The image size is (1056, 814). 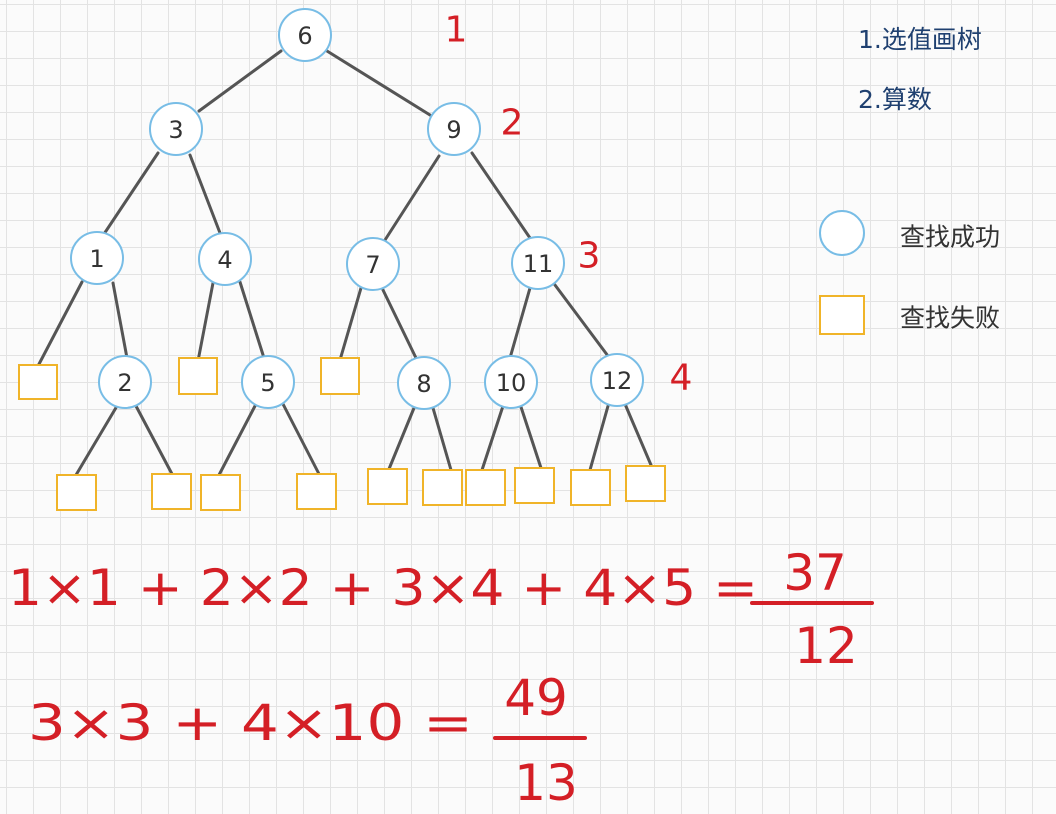 I want to click on level-labels: 1 2 3 4, so click(x=569, y=204).